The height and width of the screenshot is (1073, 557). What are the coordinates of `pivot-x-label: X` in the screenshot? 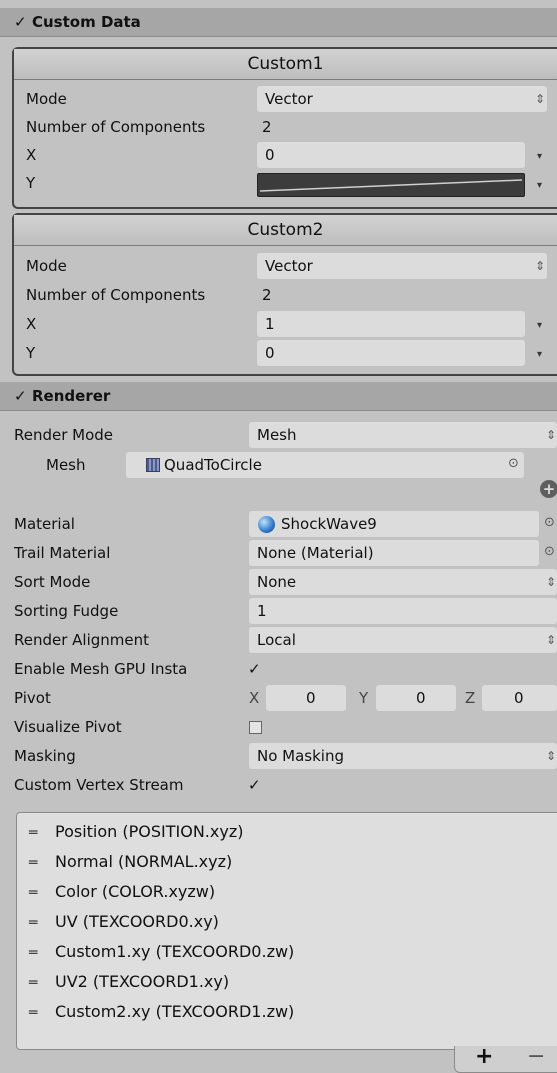 It's located at (254, 698).